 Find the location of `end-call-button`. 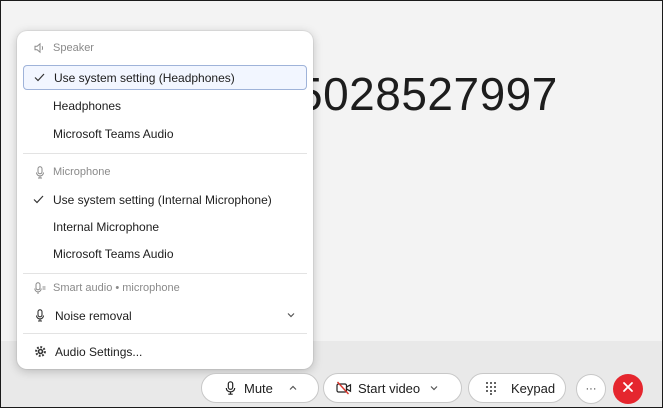

end-call-button is located at coordinates (628, 389).